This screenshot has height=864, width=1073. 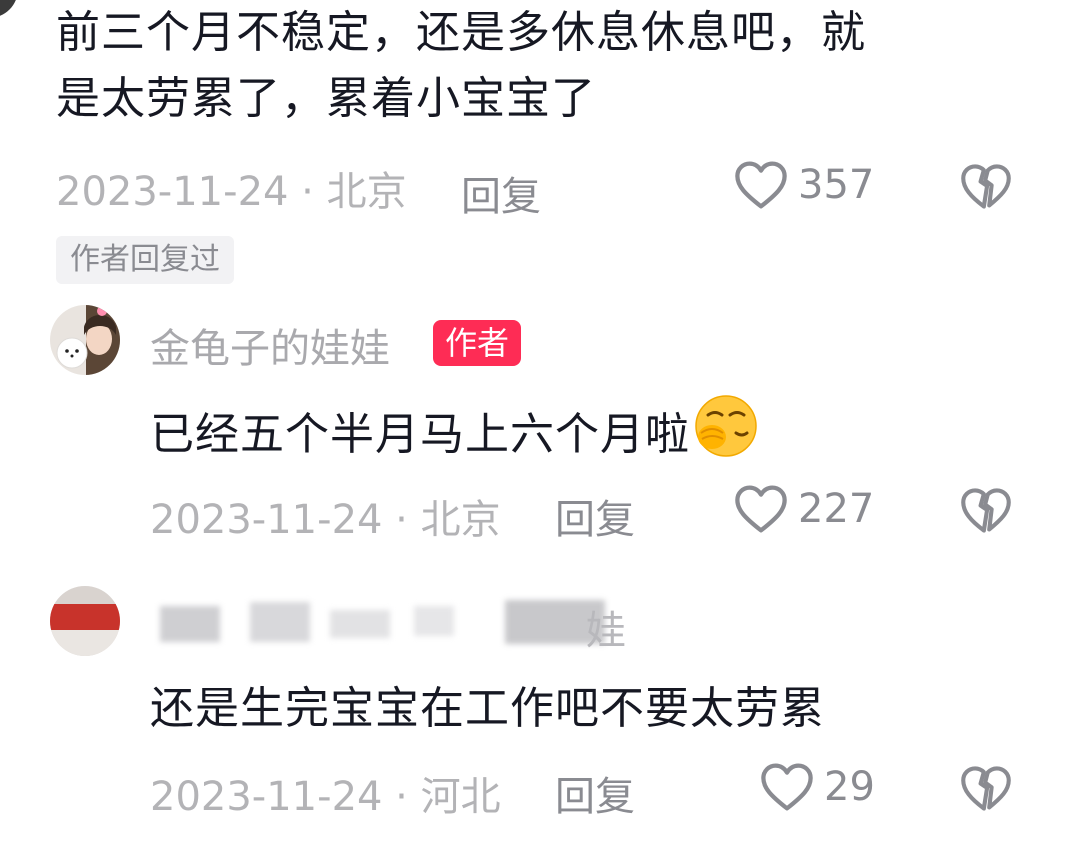 I want to click on comment-2-text: 已经五个半月马上六个月啦, so click(x=455, y=435).